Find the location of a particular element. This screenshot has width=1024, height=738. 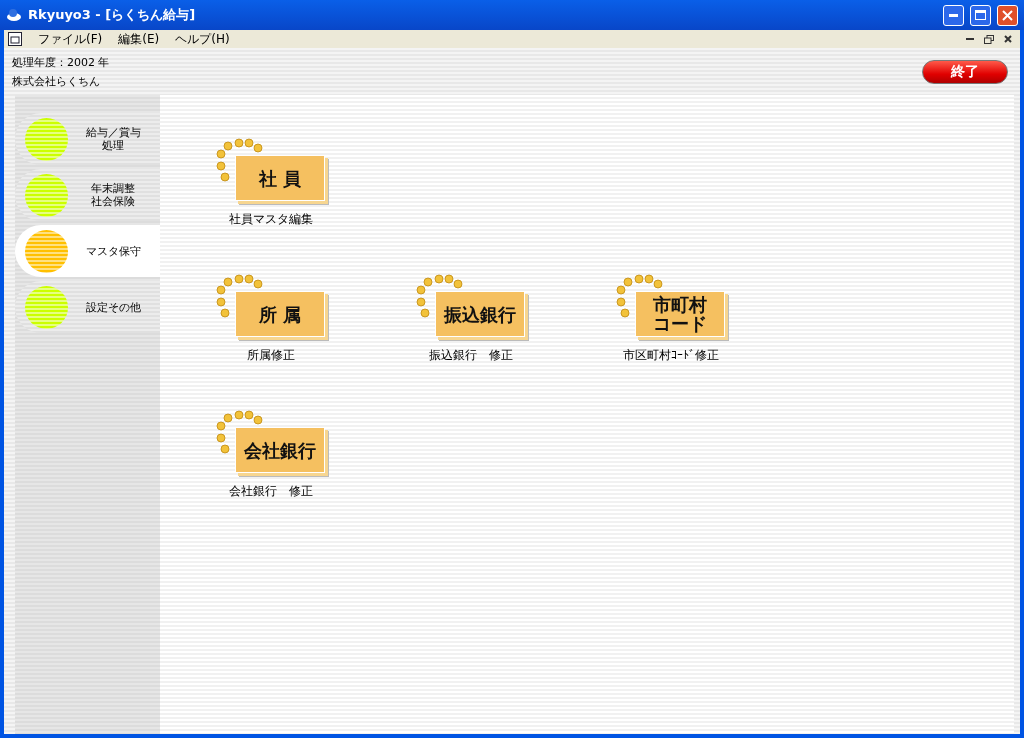

tile-caption: 社員マスタ編集 is located at coordinates (271, 219).